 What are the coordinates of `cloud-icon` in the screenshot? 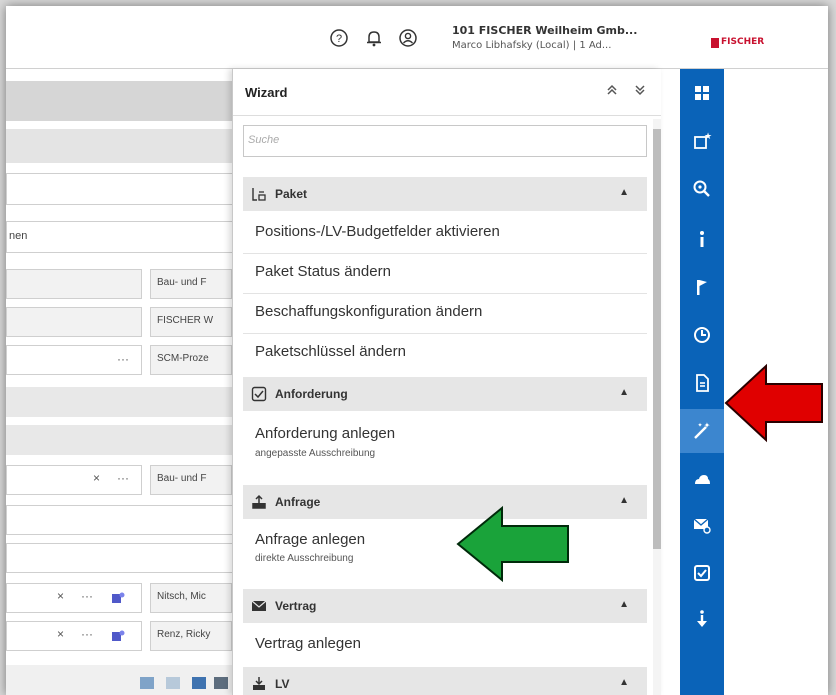 It's located at (702, 479).